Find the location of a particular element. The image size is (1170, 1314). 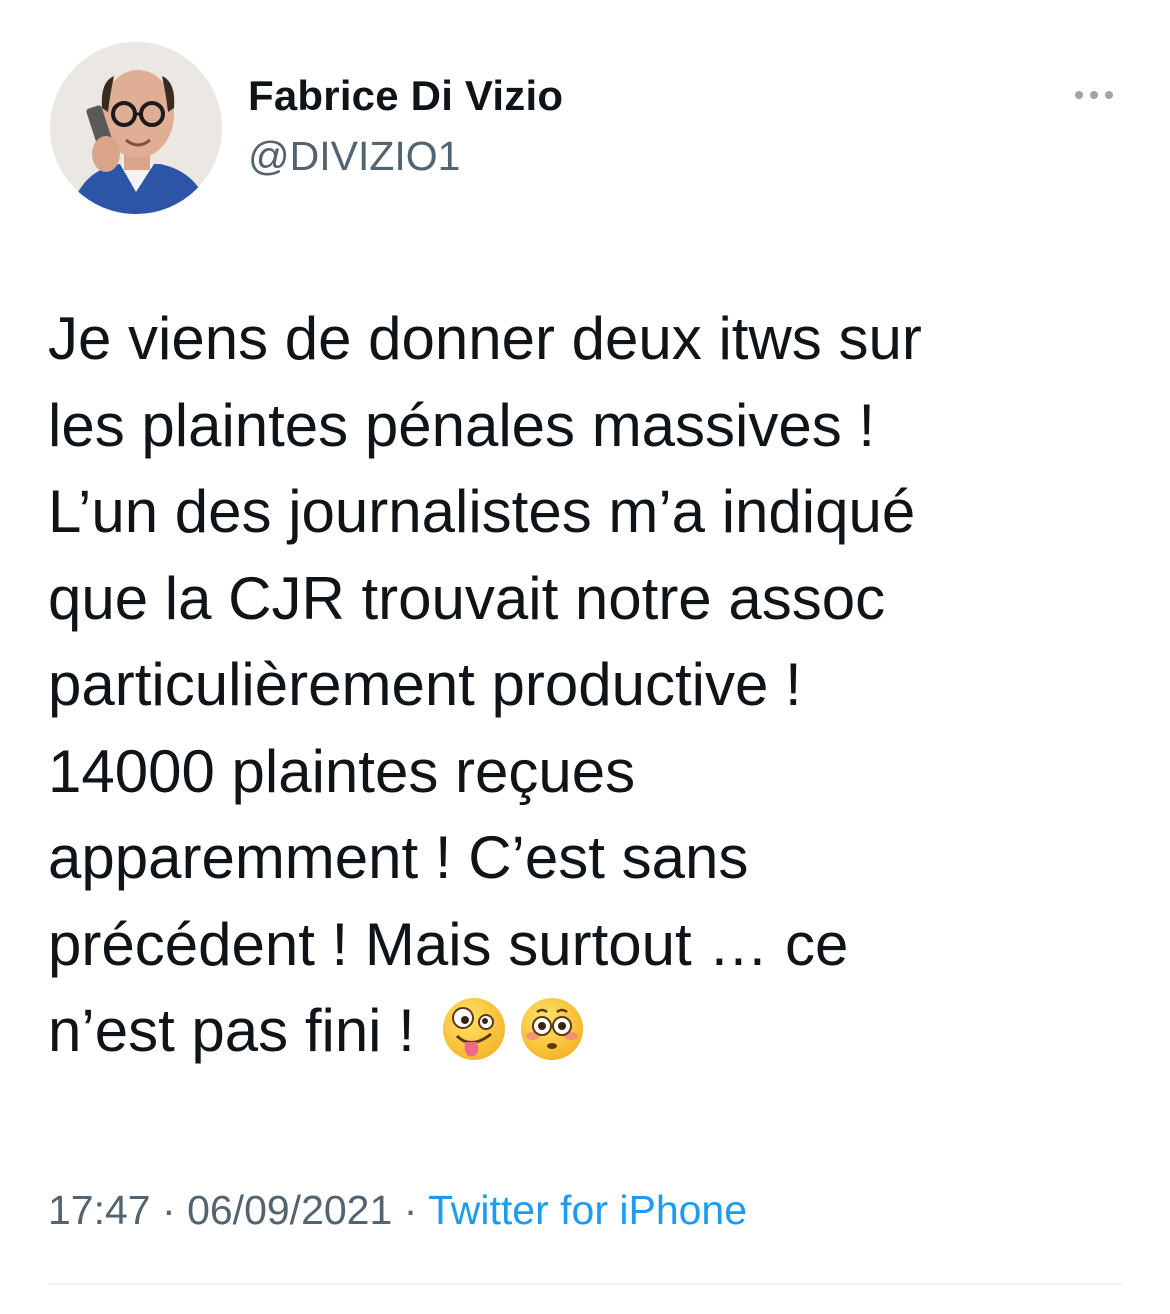

tweet-text-line-last: n’est pas fini ! is located at coordinates (588, 1031).